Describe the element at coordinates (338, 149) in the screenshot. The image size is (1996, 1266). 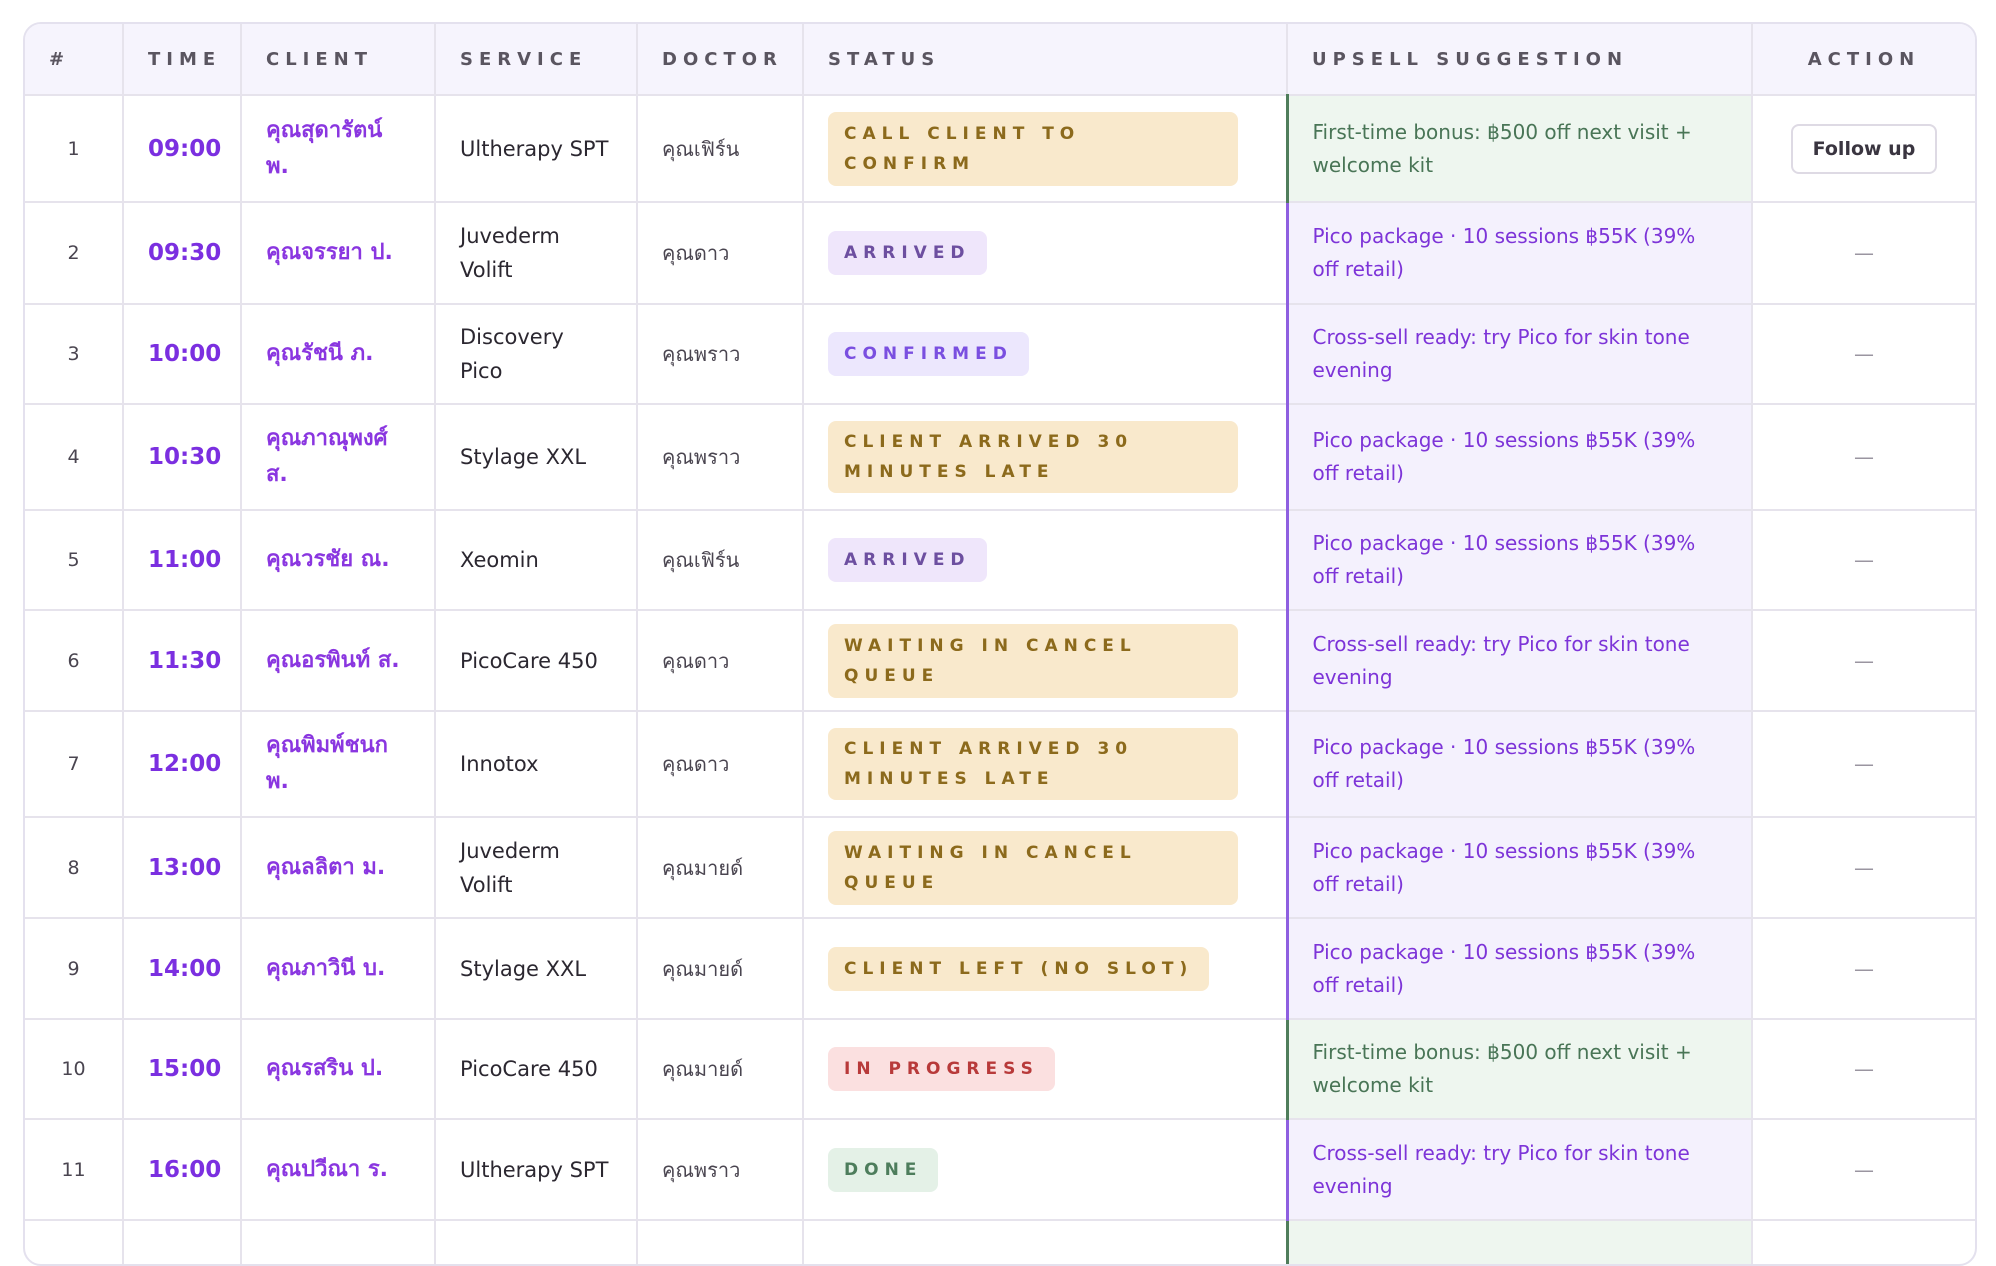
I see `client-name-link: คุณสุดารัตน์ พ.` at that location.